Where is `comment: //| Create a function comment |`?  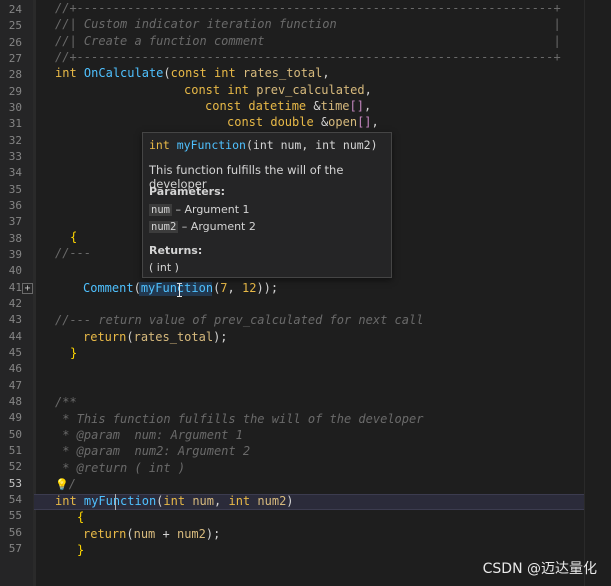
comment: //| Create a function comment | is located at coordinates (308, 41).